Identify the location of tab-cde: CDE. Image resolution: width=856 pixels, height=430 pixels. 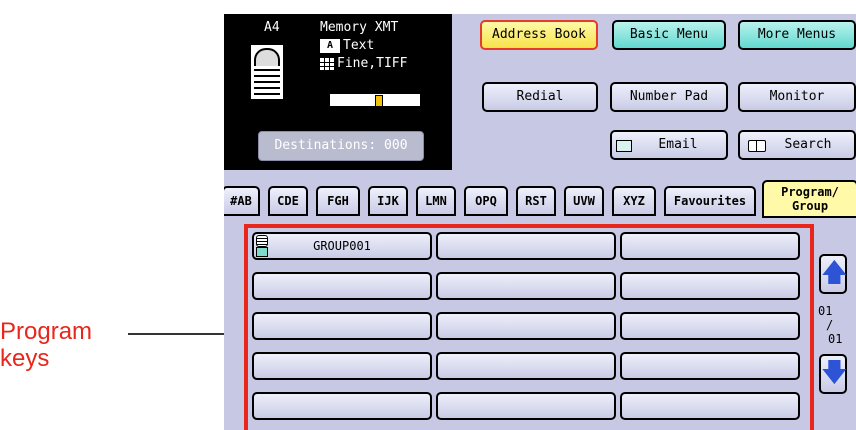
(288, 201).